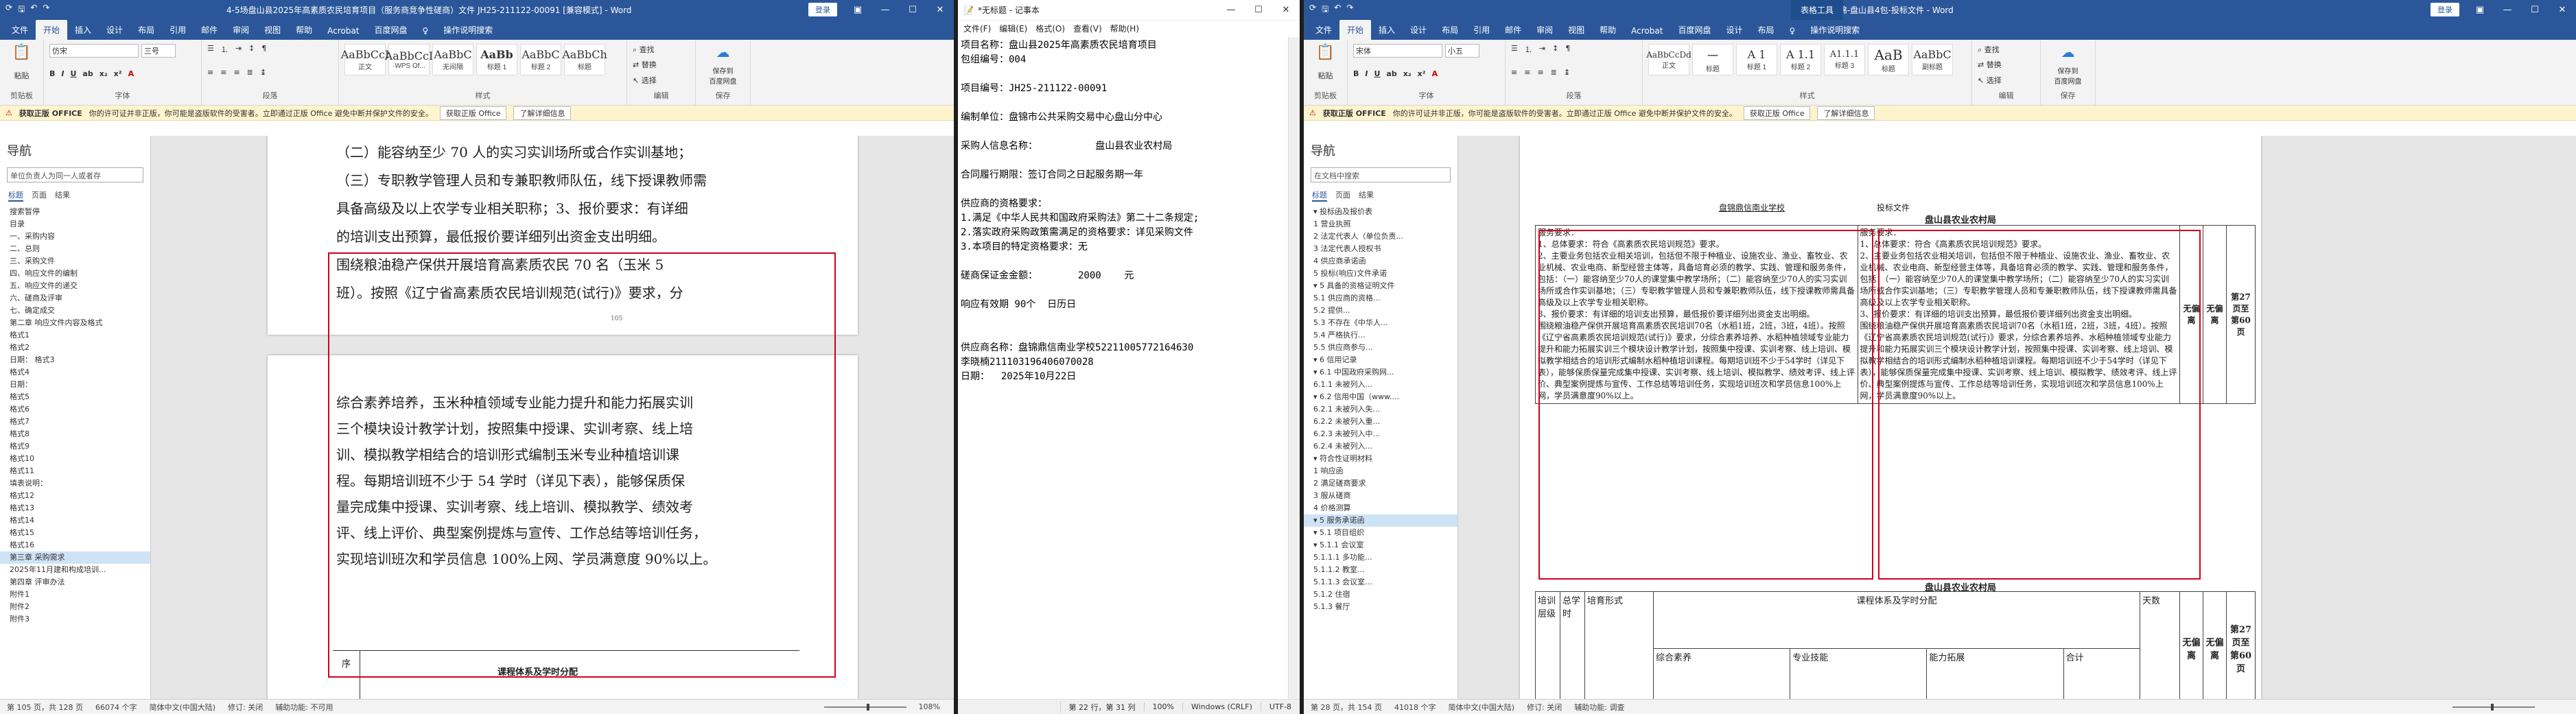 The image size is (2576, 714). I want to click on nav-heading-item: 4 供应商承诺函, so click(1380, 261).